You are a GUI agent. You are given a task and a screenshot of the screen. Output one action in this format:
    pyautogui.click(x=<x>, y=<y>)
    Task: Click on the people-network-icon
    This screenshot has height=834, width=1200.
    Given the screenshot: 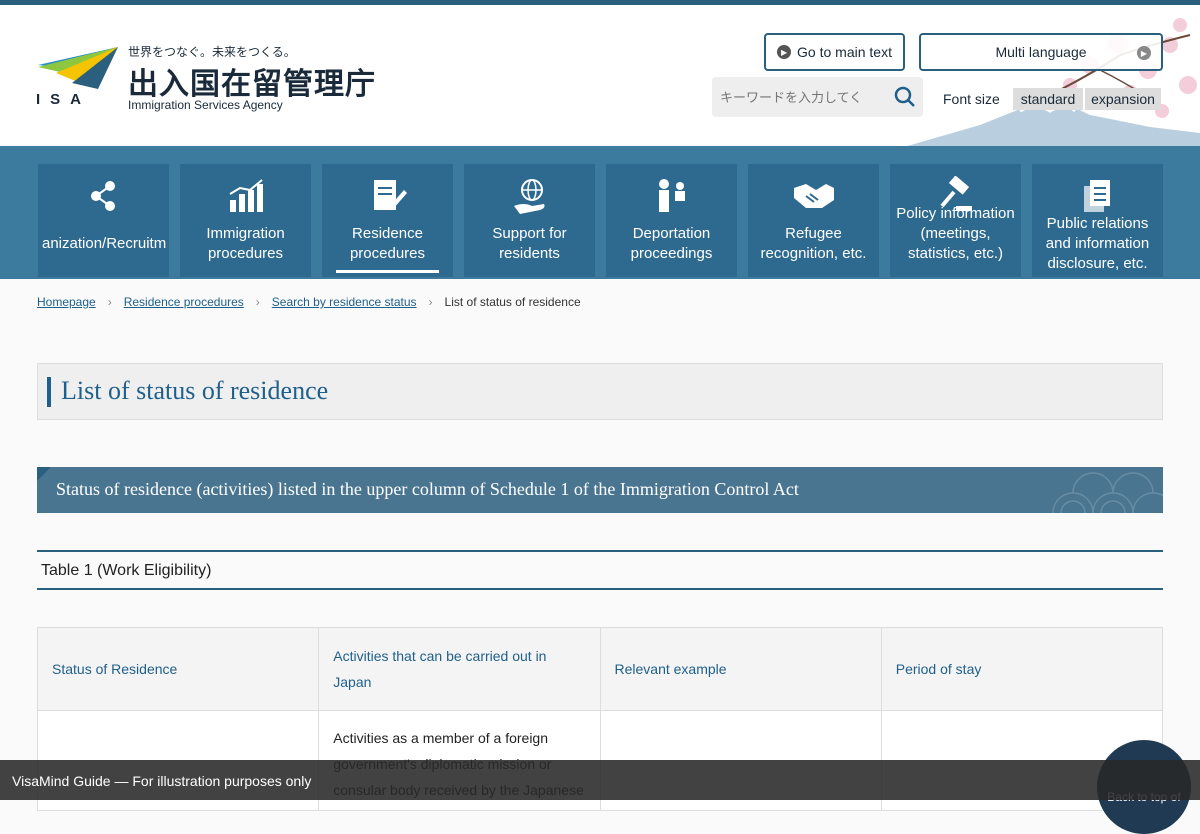 What is the action you would take?
    pyautogui.click(x=102, y=196)
    